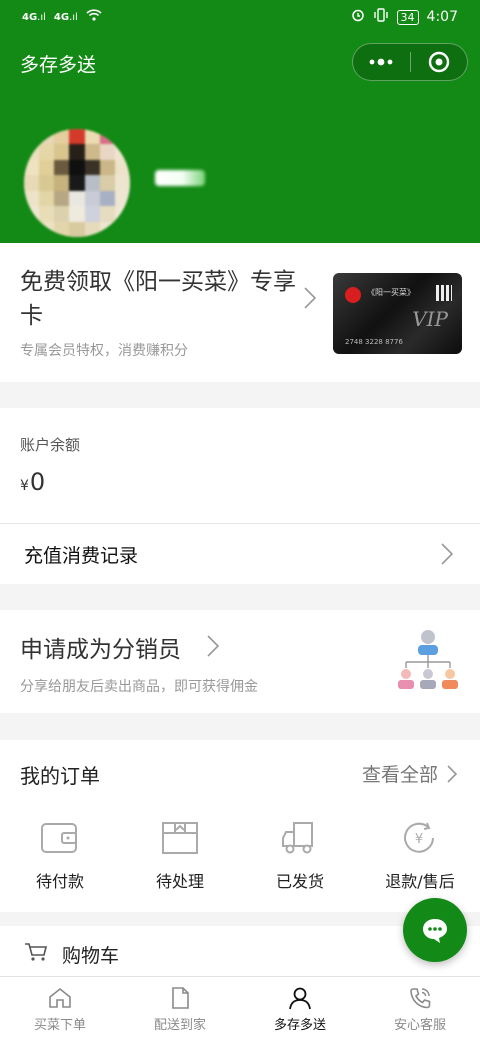 This screenshot has width=480, height=1040. I want to click on more-dots-icon, so click(381, 62).